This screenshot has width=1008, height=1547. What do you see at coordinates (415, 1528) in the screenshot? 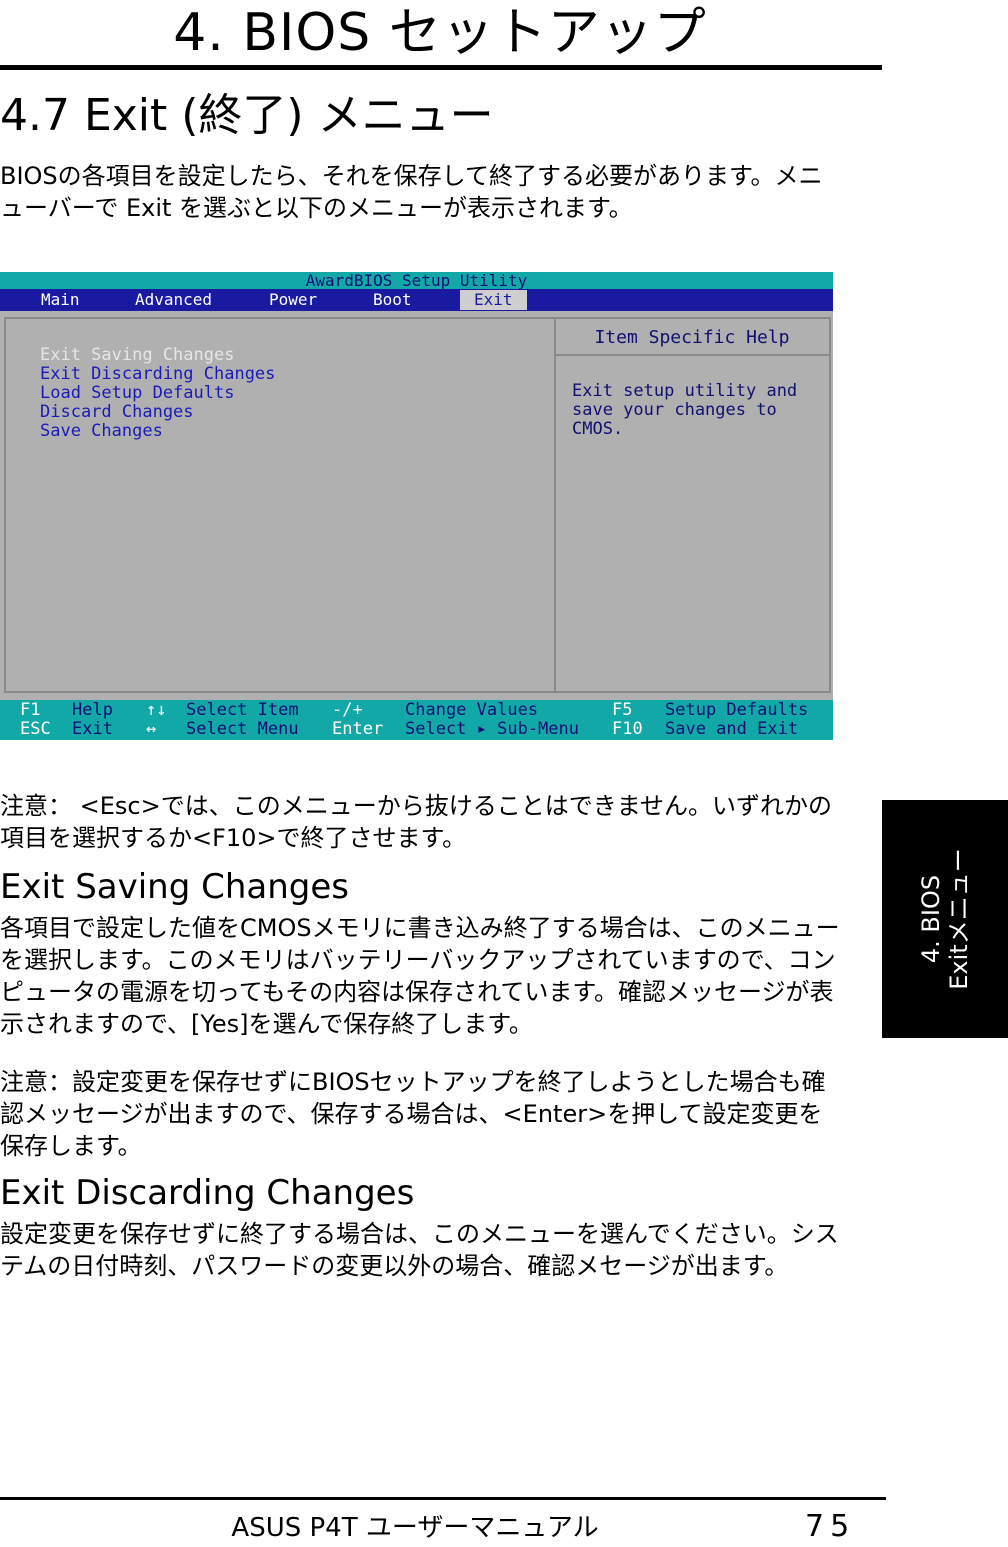
I see `footer-title: ASUS P4T ユーザーマニュアル` at bounding box center [415, 1528].